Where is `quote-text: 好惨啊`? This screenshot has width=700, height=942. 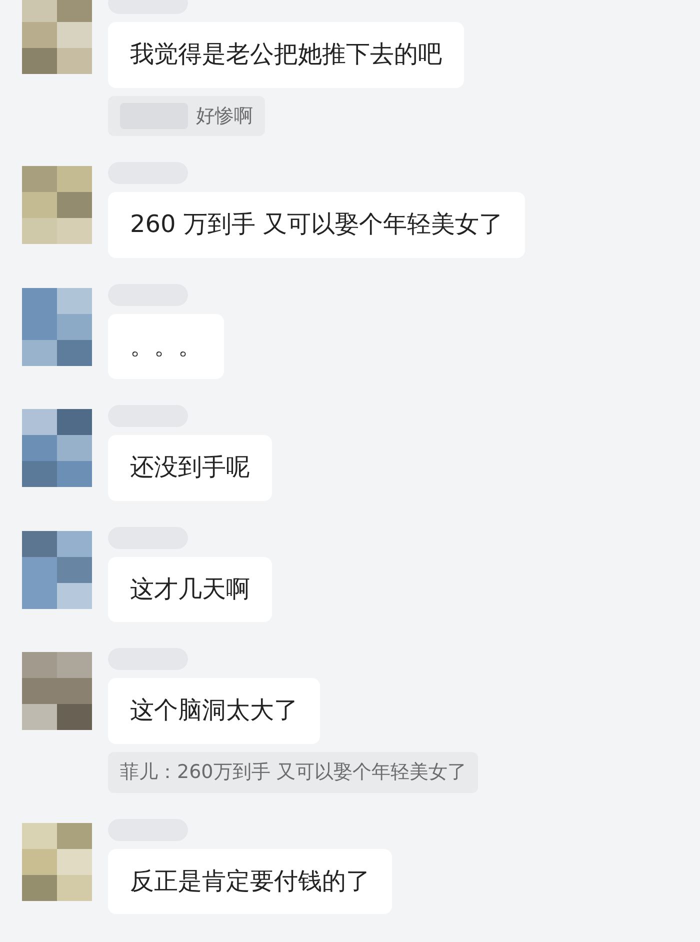
quote-text: 好惨啊 is located at coordinates (224, 116).